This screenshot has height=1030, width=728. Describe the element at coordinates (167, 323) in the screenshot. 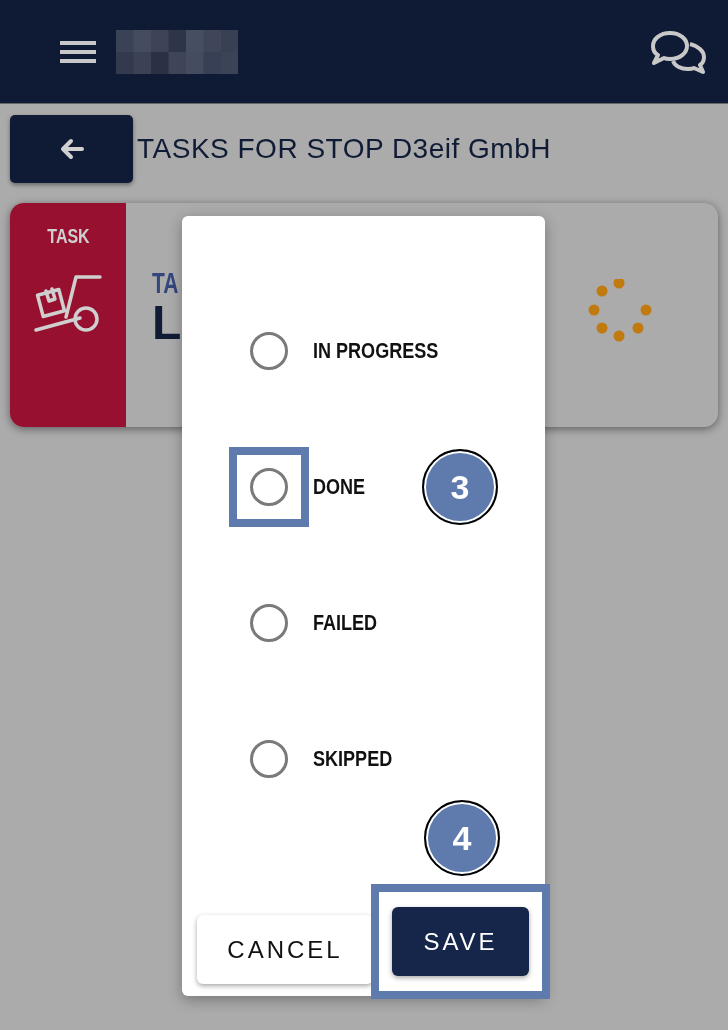

I see `task-title: L` at that location.